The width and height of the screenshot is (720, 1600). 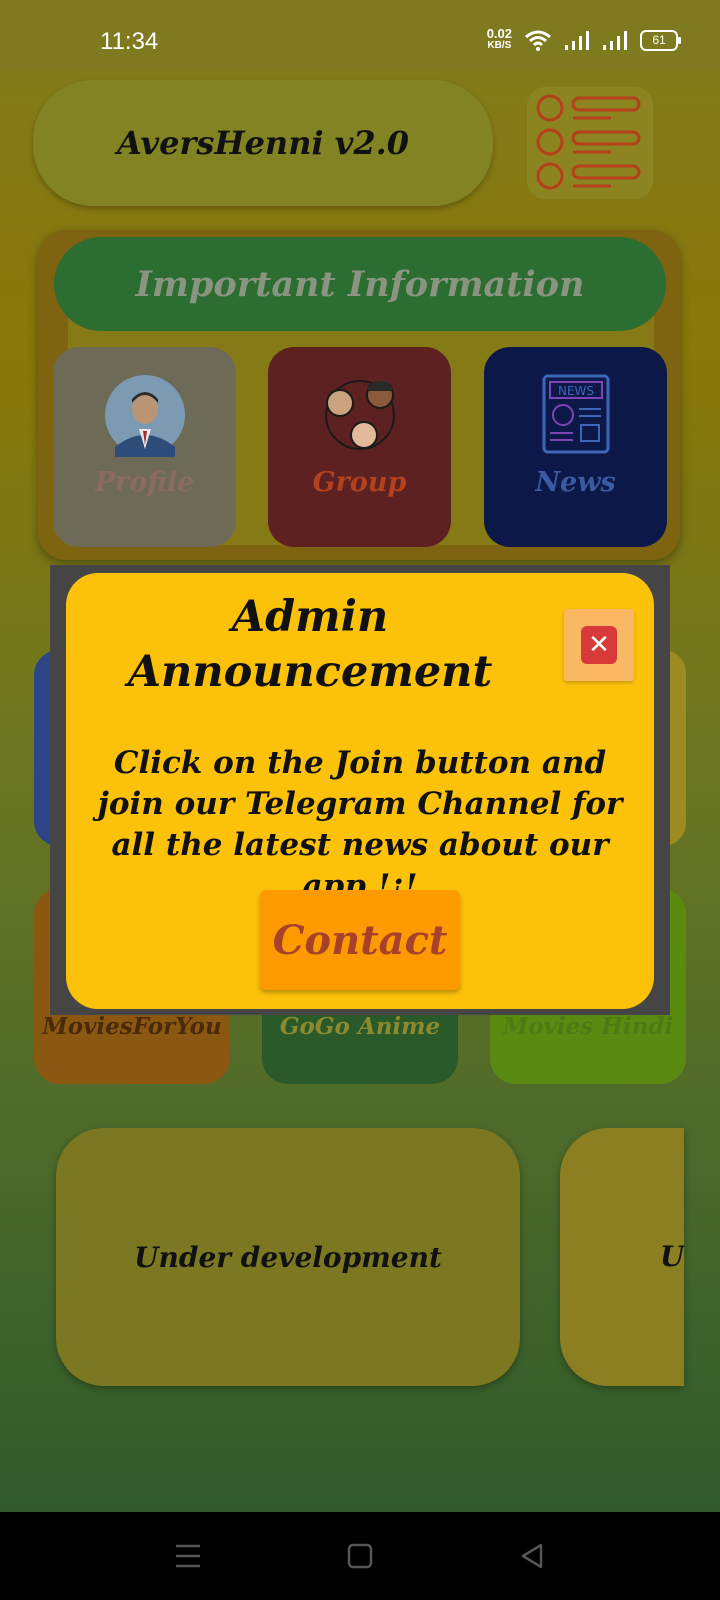 I want to click on under-development-card-2: Under development, so click(x=622, y=1257).